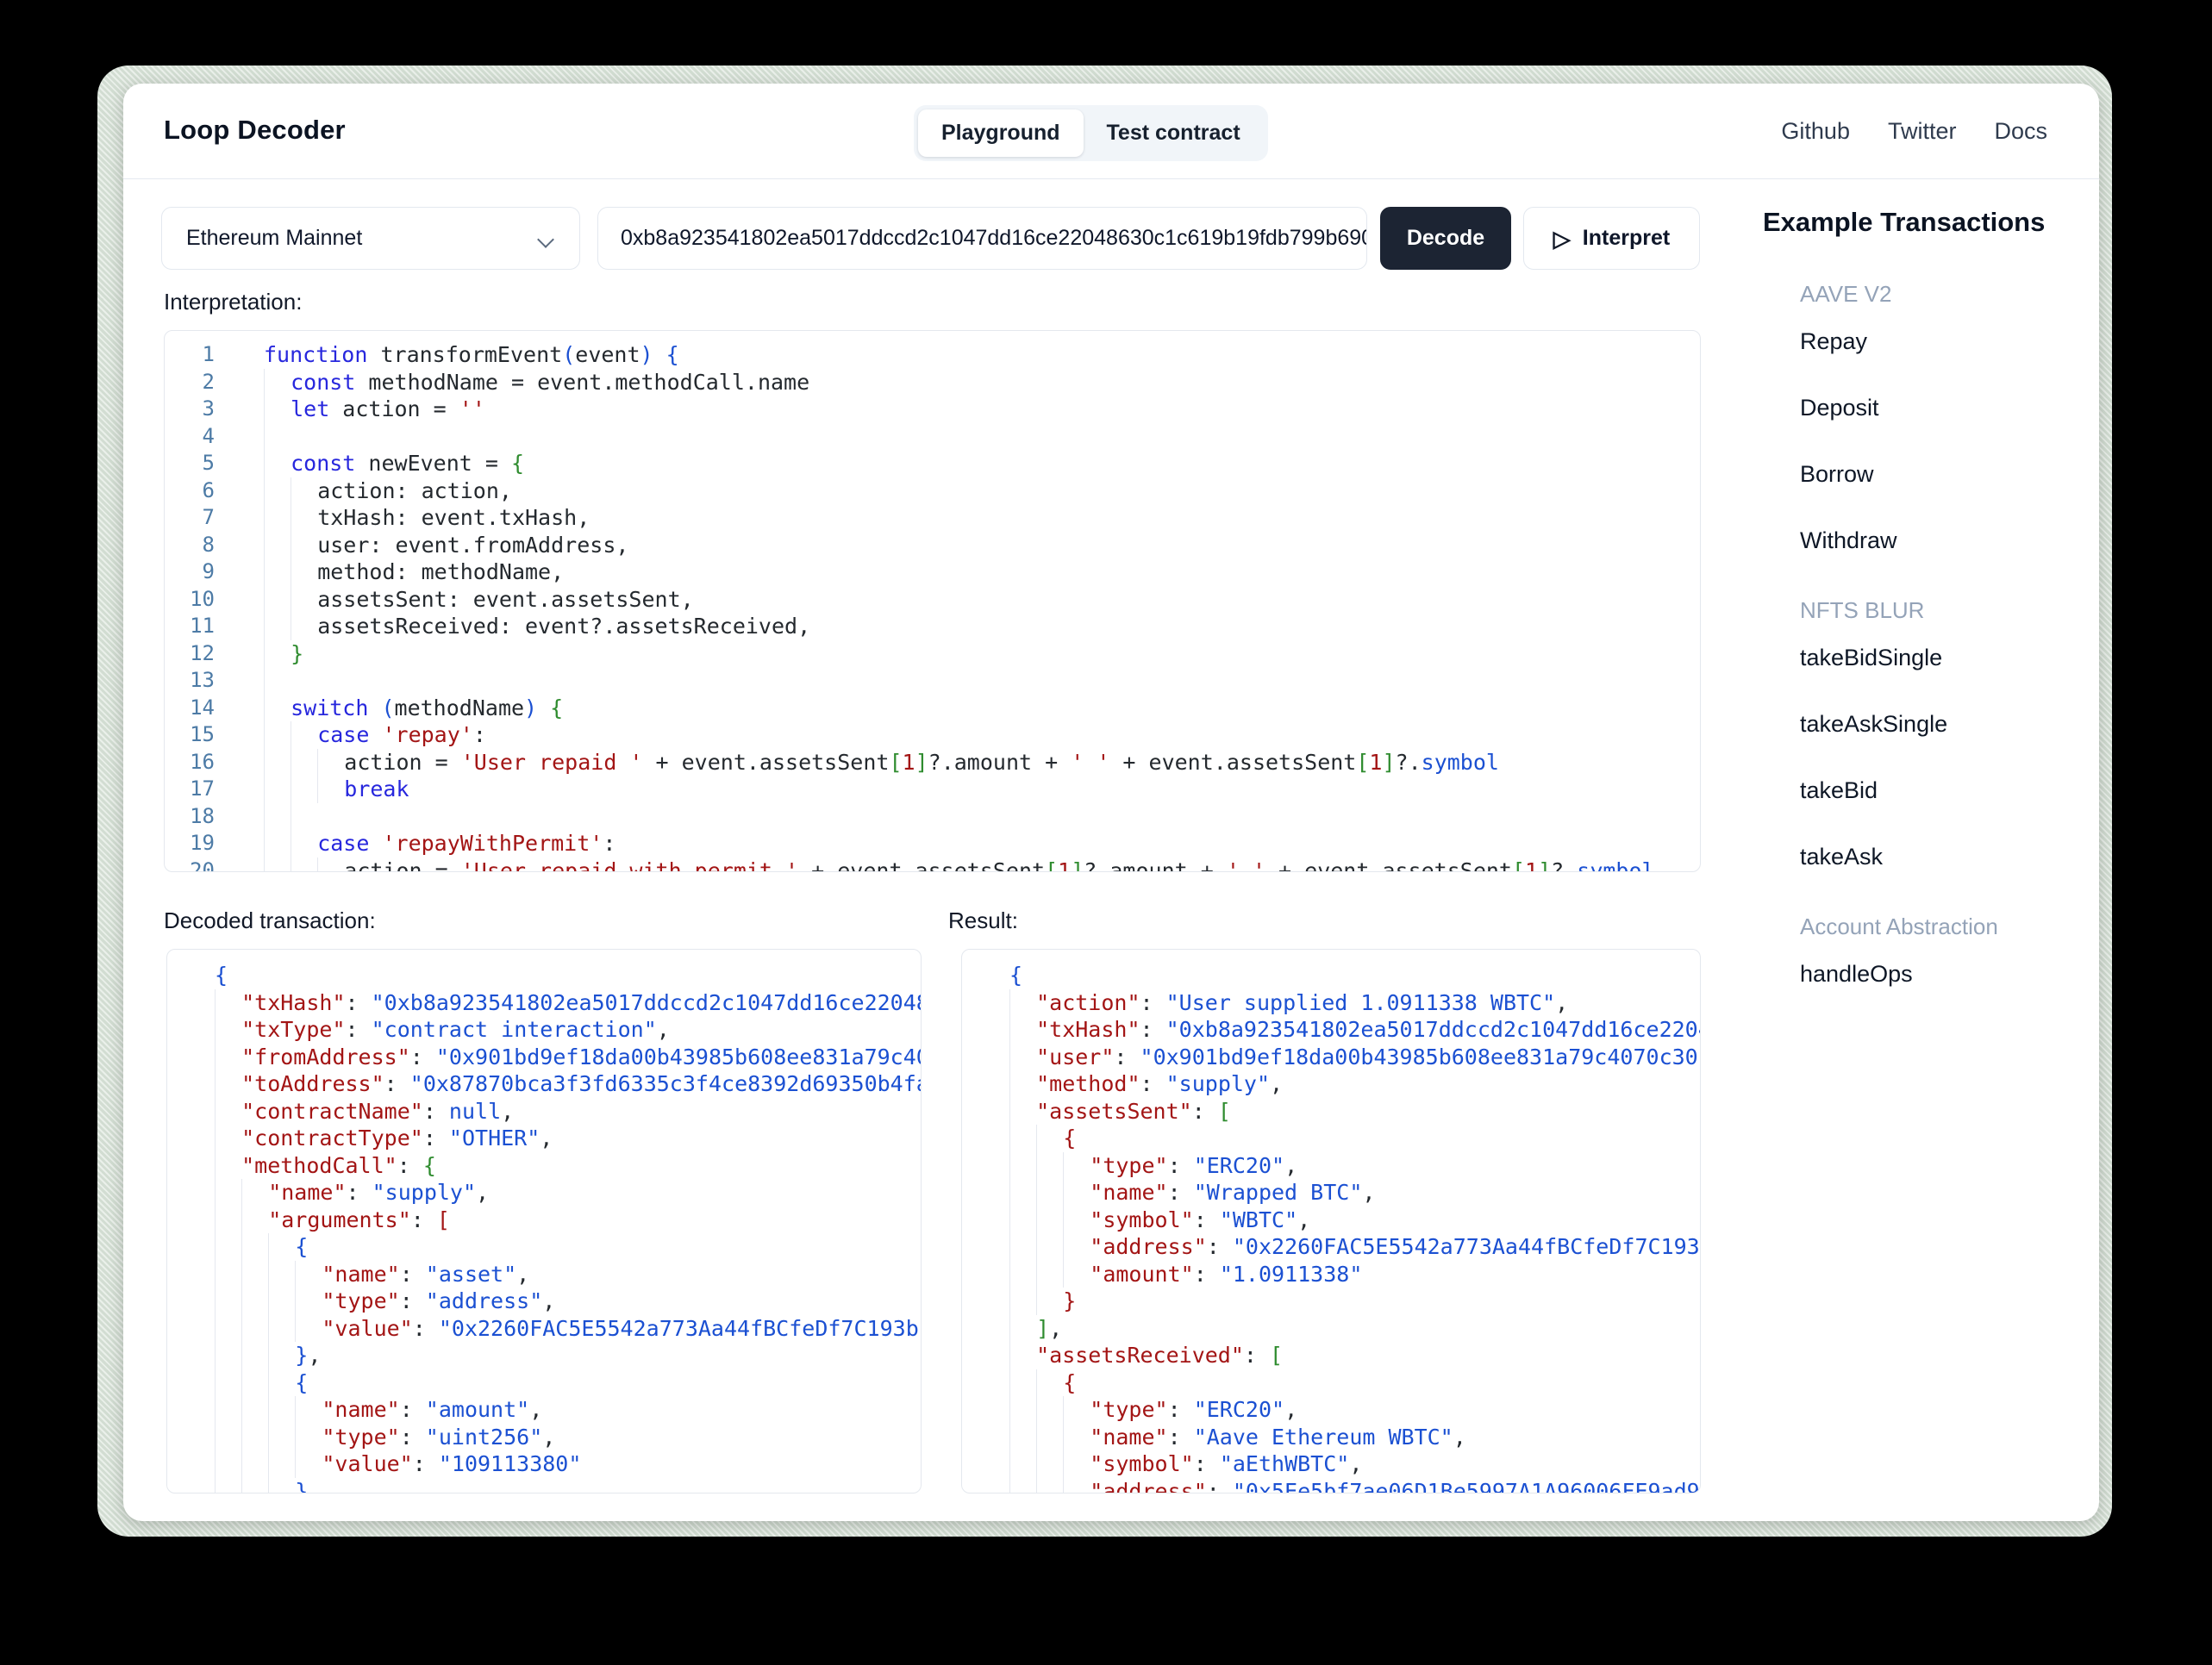 This screenshot has width=2212, height=1665. I want to click on json-line: "name": "amount",, so click(544, 1410).